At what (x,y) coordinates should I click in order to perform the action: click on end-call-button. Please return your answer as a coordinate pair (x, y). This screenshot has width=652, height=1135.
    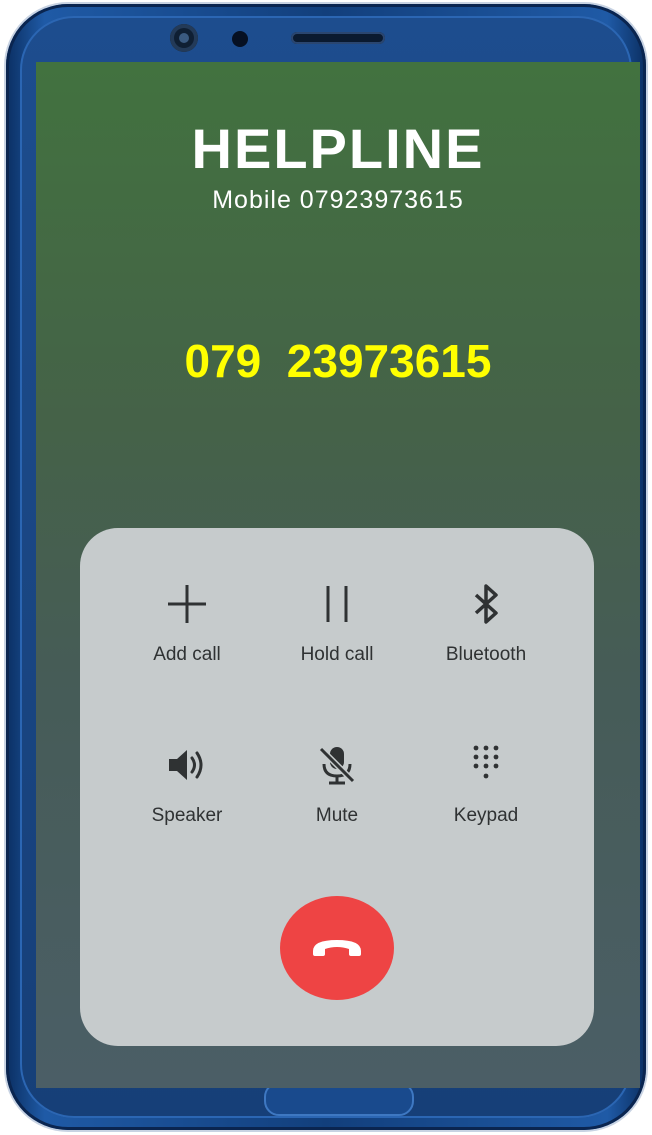
    Looking at the image, I should click on (337, 948).